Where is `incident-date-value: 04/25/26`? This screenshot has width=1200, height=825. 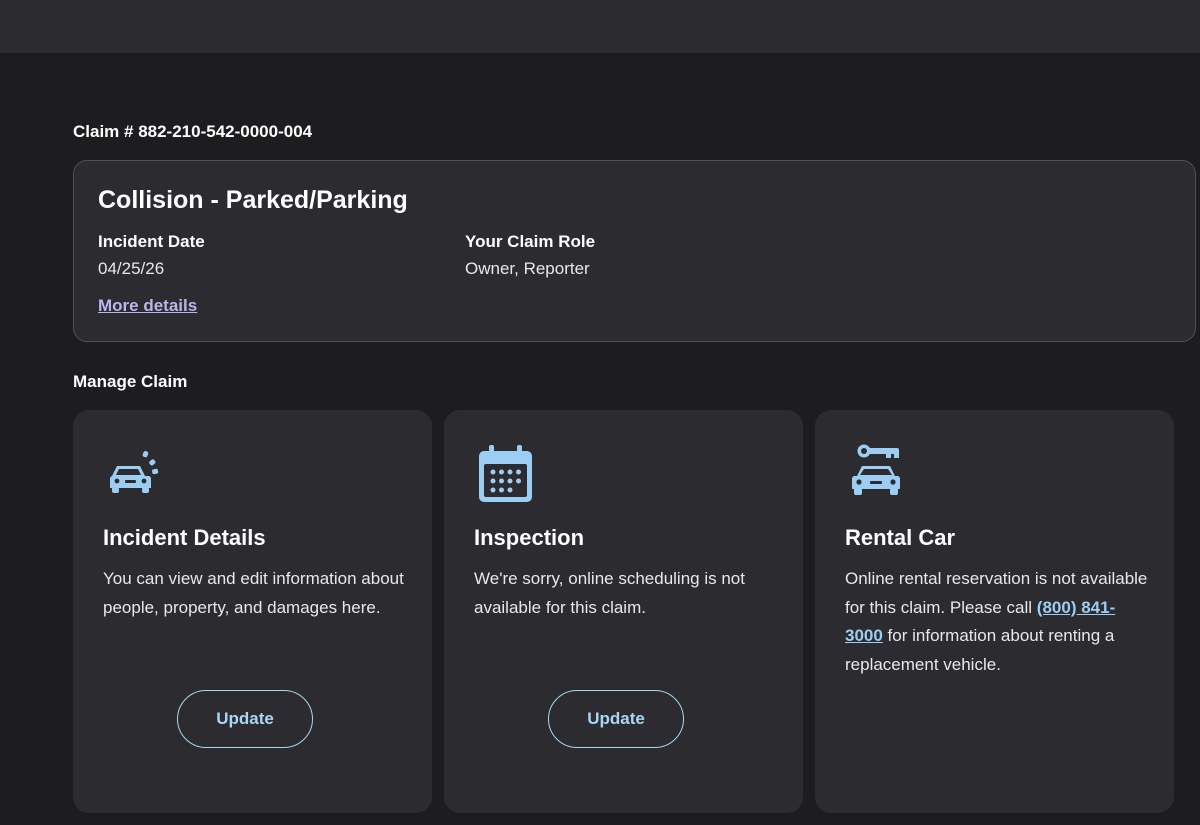 incident-date-value: 04/25/26 is located at coordinates (131, 268).